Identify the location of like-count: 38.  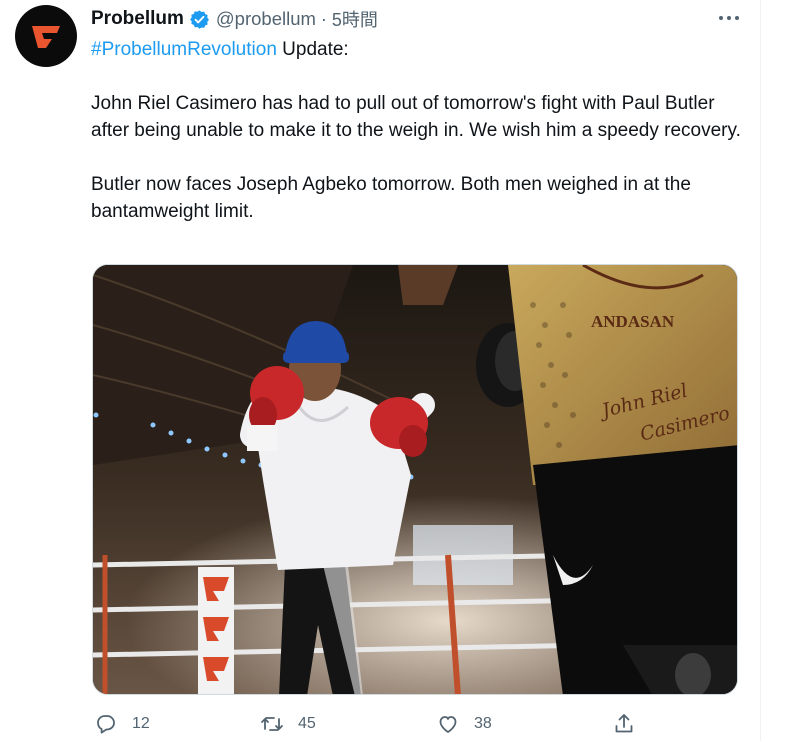
(483, 723).